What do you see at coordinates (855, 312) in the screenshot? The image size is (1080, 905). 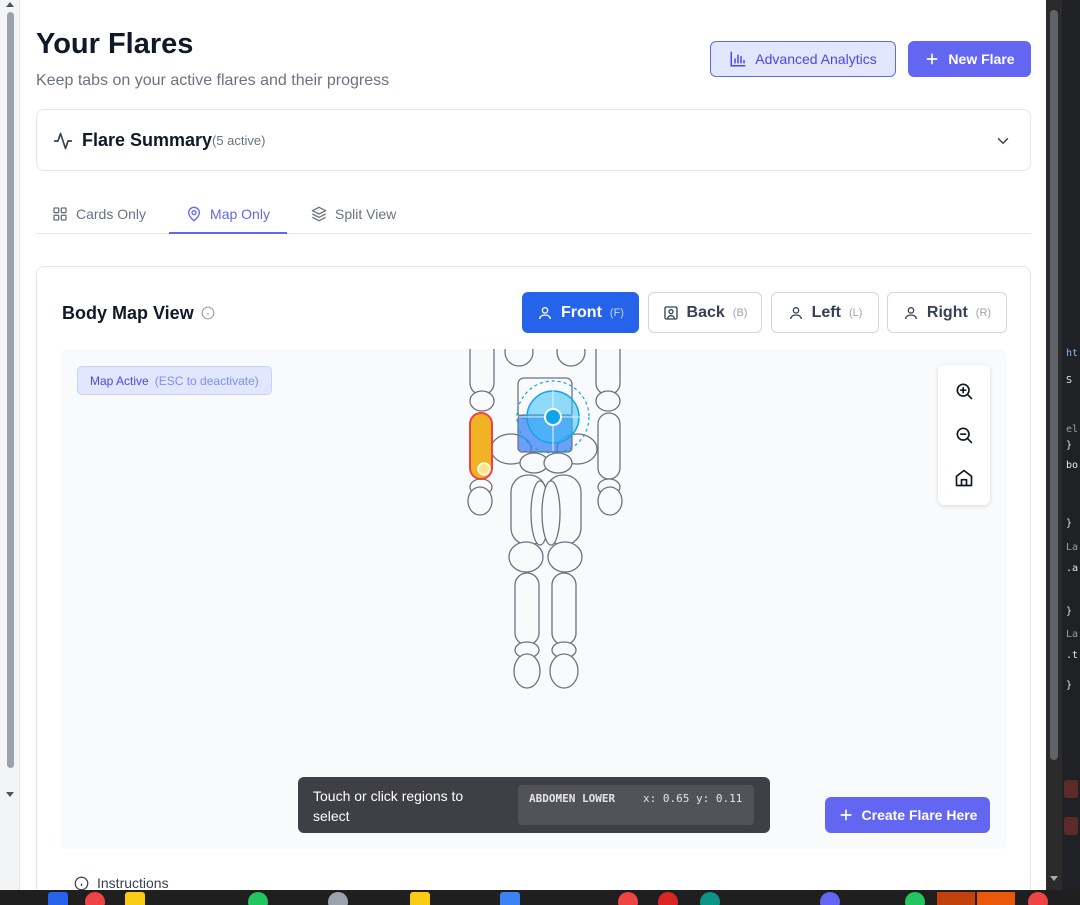 I see `view-shortcut: (L)` at bounding box center [855, 312].